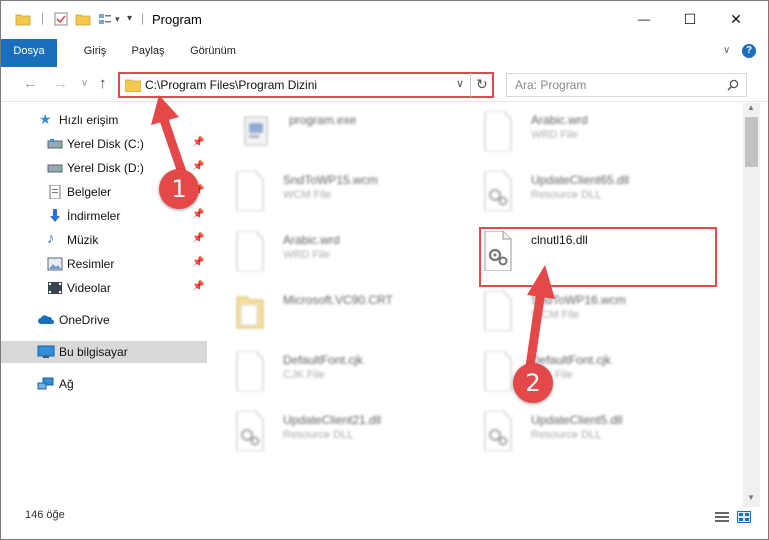 The height and width of the screenshot is (540, 769). Describe the element at coordinates (580, 180) in the screenshot. I see `file-name: UpdateClient65.dll` at that location.